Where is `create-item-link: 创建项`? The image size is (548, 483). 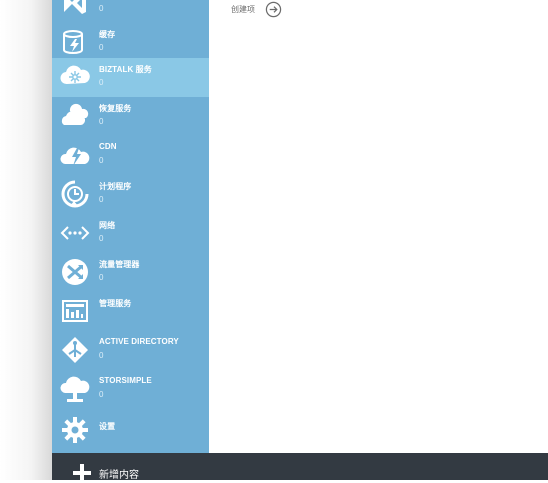 create-item-link: 创建项 is located at coordinates (256, 9).